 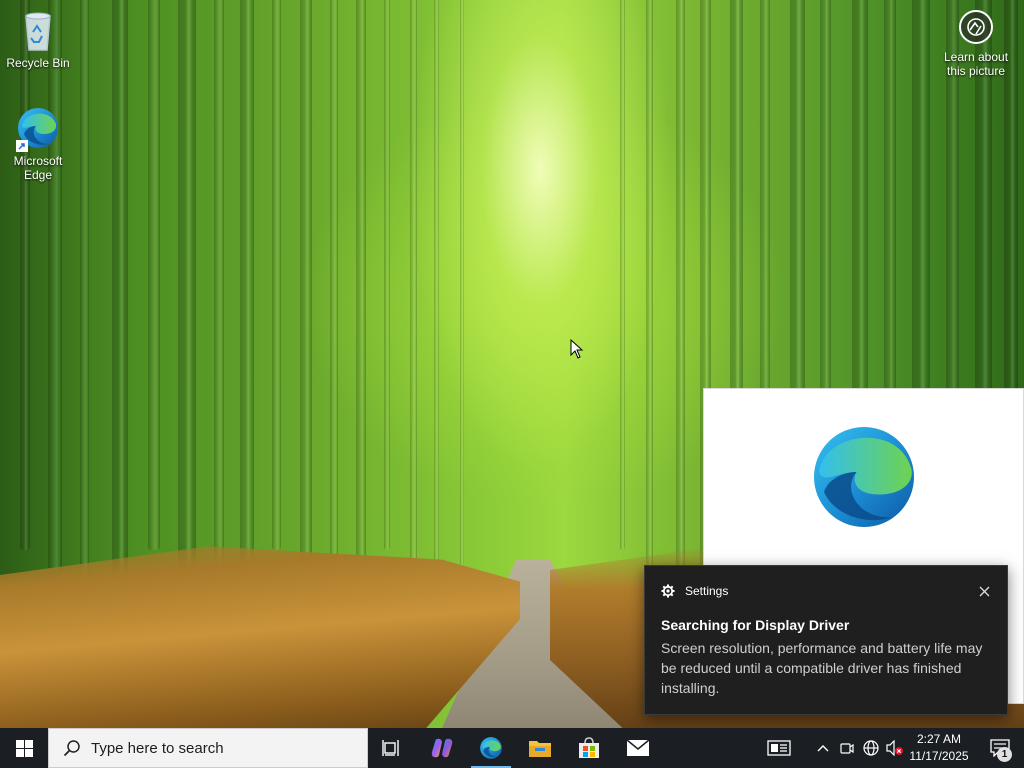 What do you see at coordinates (939, 748) in the screenshot?
I see `clock: 2:27 AM 11/17/2025` at bounding box center [939, 748].